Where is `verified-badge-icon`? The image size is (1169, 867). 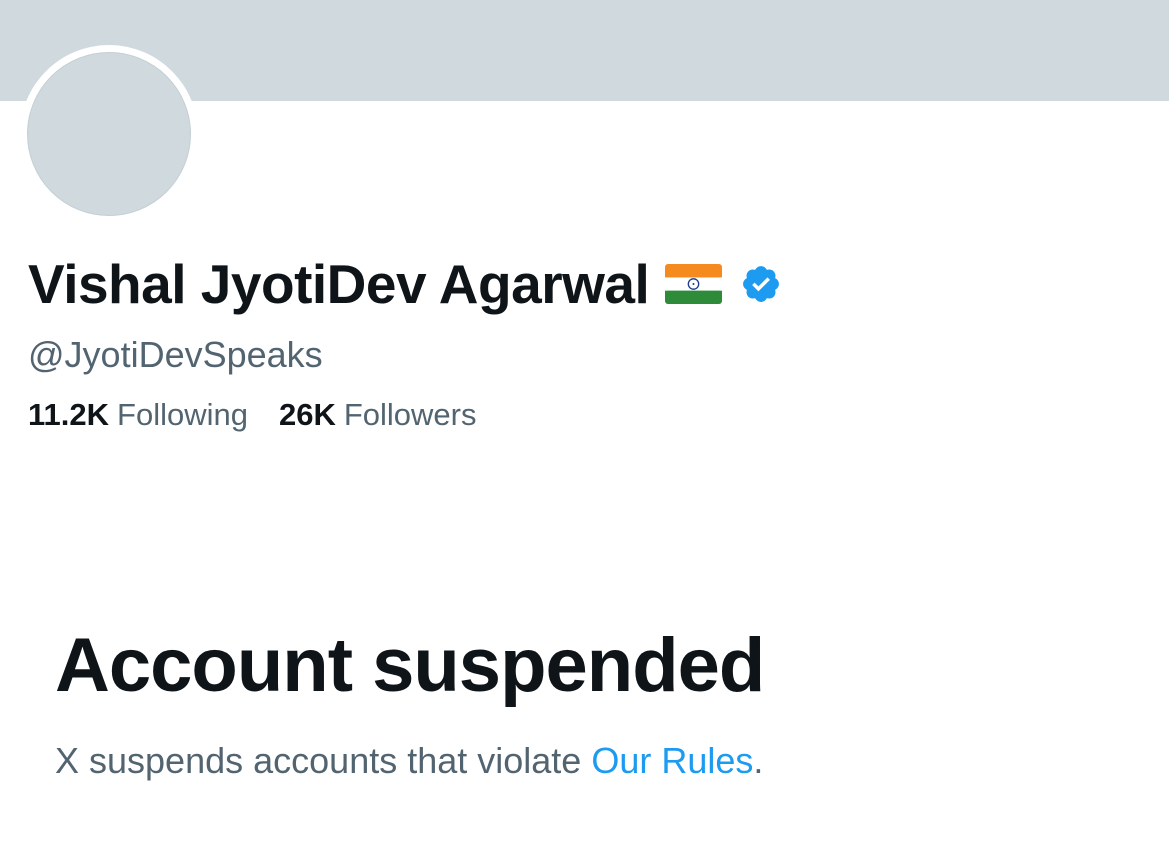
verified-badge-icon is located at coordinates (761, 284).